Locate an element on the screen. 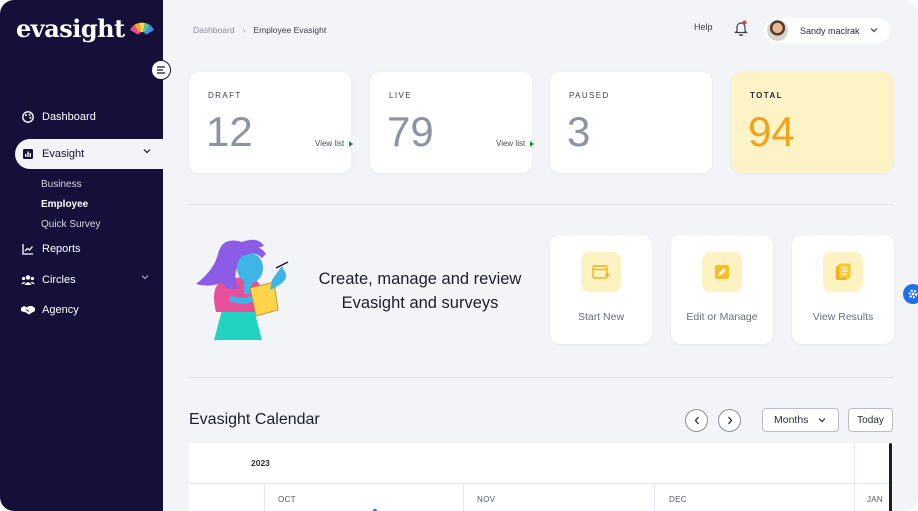 The image size is (918, 511). stat-card-paused: PAUSED 3 is located at coordinates (631, 122).